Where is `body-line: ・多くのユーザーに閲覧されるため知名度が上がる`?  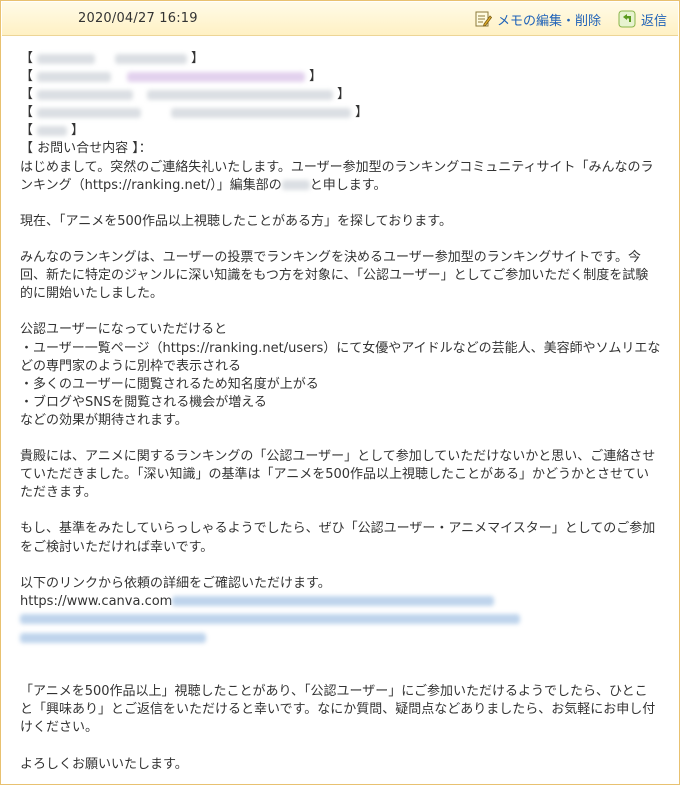 body-line: ・多くのユーザーに閲覧されるため知名度が上がる is located at coordinates (169, 384).